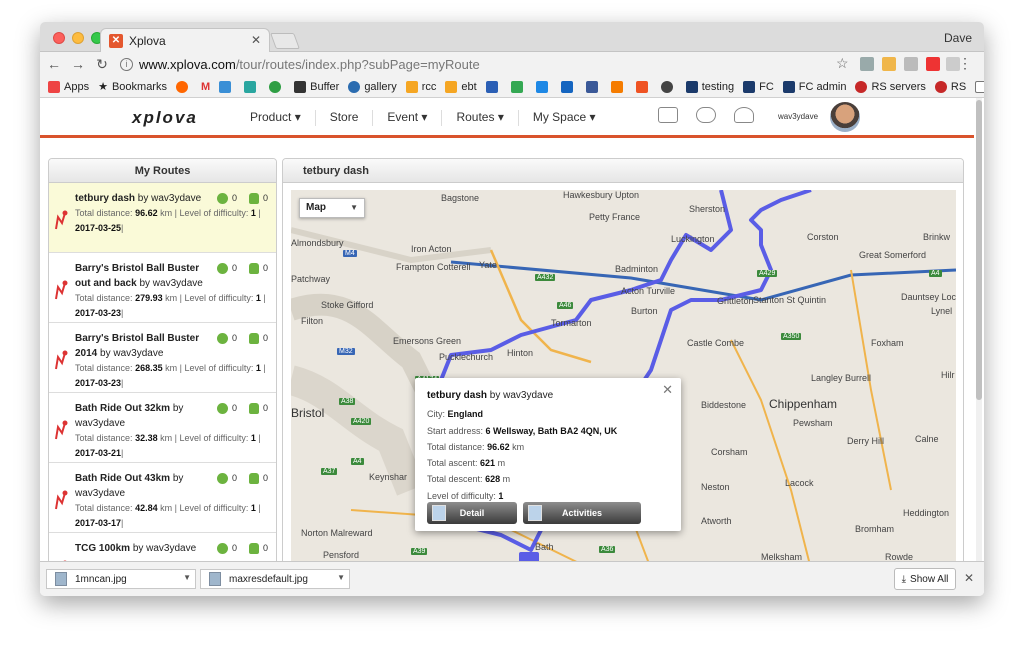 The height and width of the screenshot is (654, 1024). Describe the element at coordinates (709, 86) in the screenshot. I see `bookmark-item: testing` at that location.